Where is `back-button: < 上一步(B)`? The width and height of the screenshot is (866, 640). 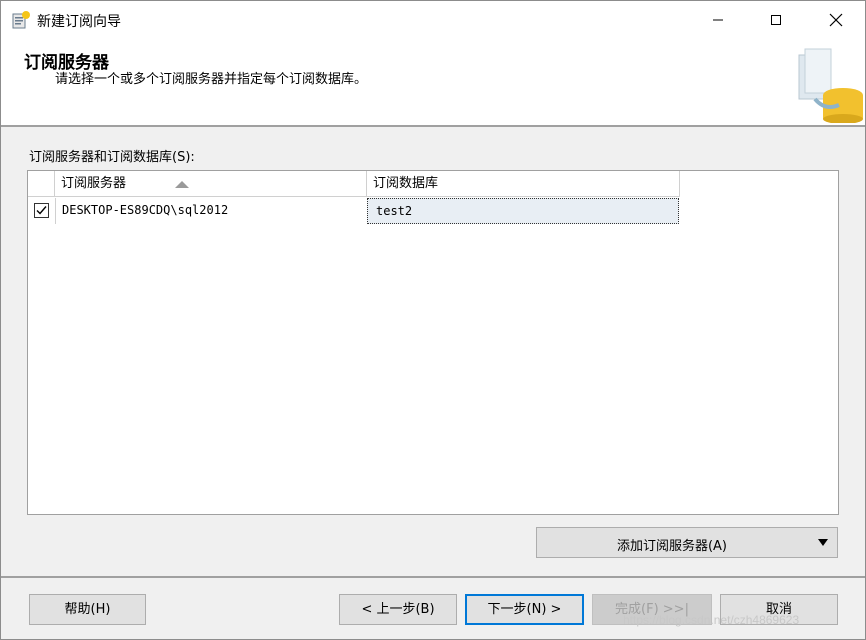 back-button: < 上一步(B) is located at coordinates (398, 609).